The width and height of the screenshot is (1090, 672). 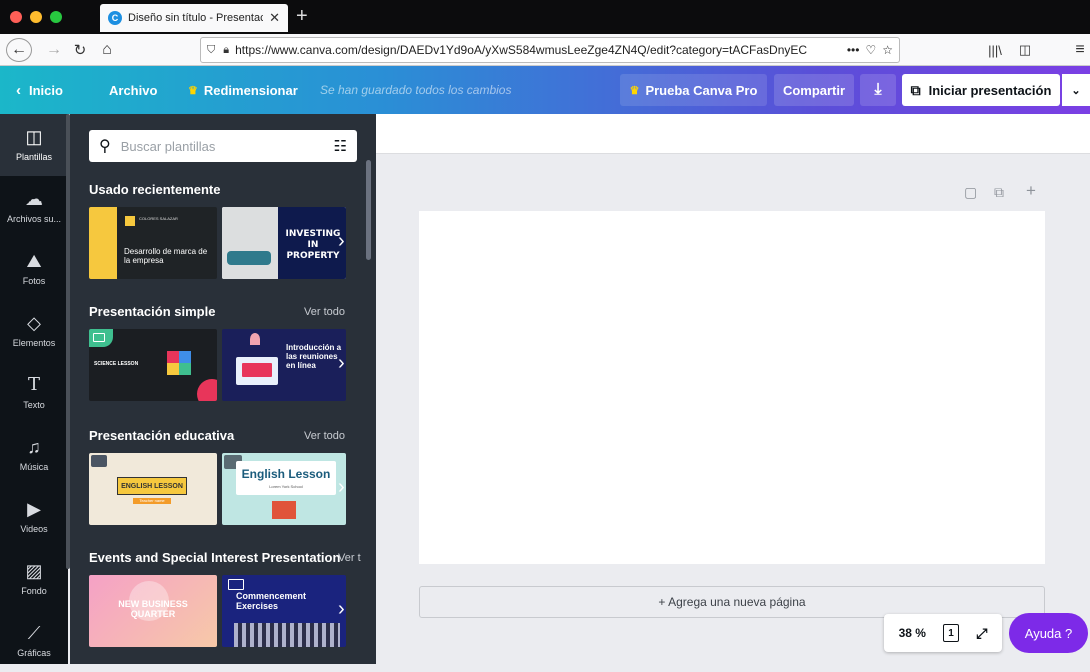 I want to click on sidebar-item-label: Videos, so click(x=34, y=529).